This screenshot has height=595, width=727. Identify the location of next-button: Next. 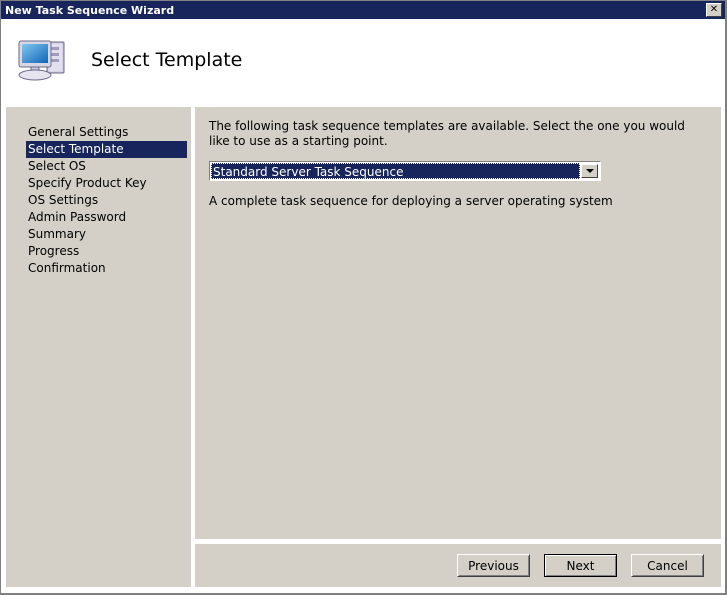
(580, 565).